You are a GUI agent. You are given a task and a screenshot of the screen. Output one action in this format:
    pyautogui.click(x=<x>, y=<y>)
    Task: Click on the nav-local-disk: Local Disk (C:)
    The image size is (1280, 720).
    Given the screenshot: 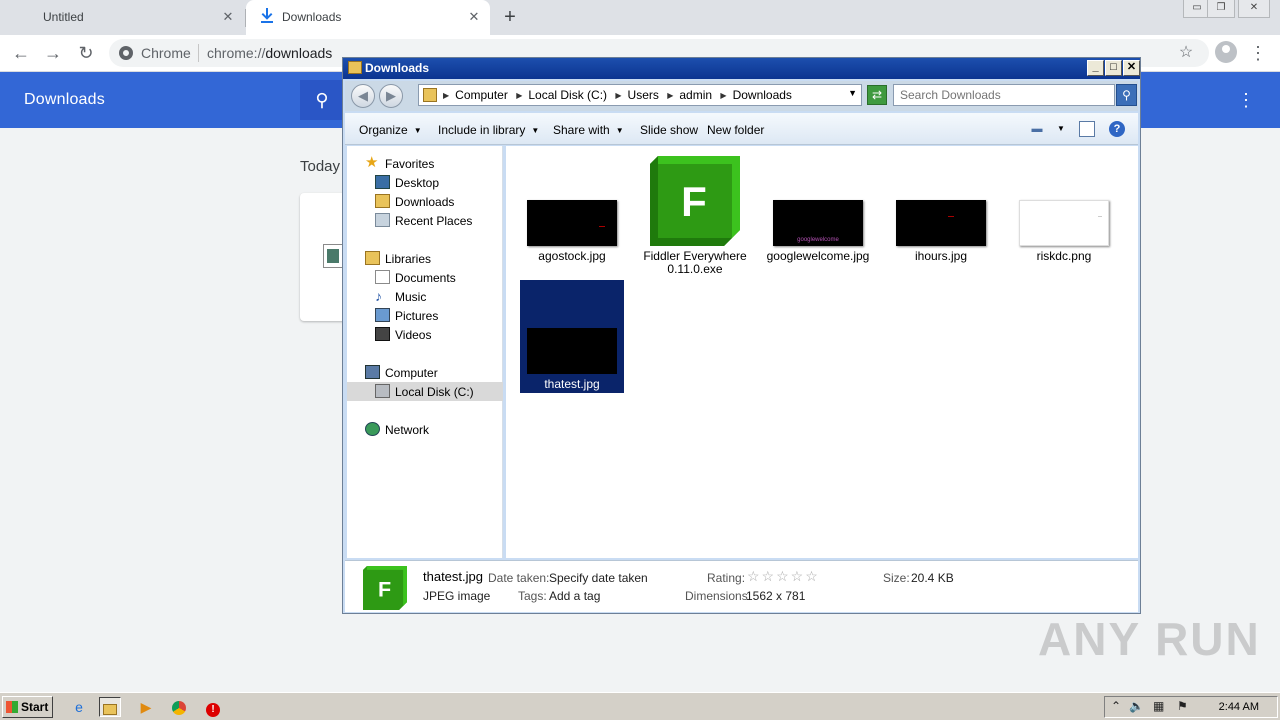 What is the action you would take?
    pyautogui.click(x=425, y=391)
    